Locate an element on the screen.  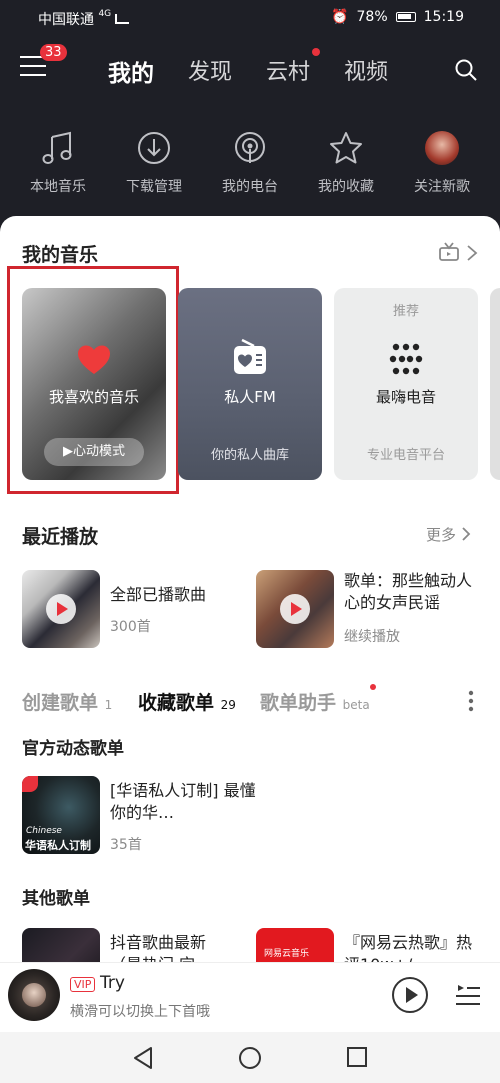
recent-more-link: 更多 is located at coordinates (448, 534).